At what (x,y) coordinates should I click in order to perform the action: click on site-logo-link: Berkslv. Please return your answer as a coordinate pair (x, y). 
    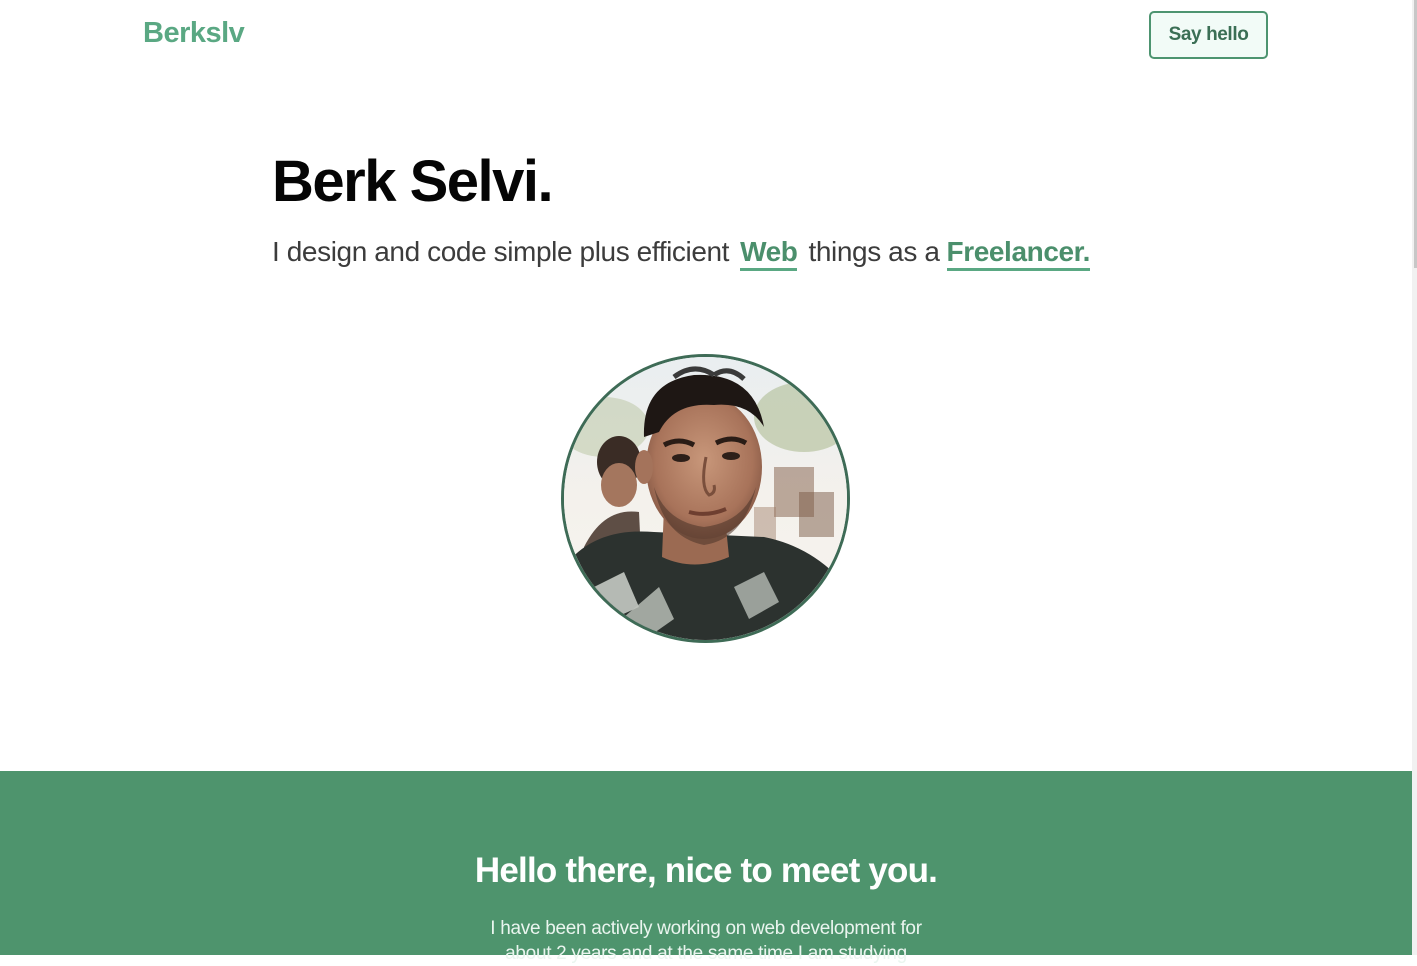
    Looking at the image, I should click on (194, 33).